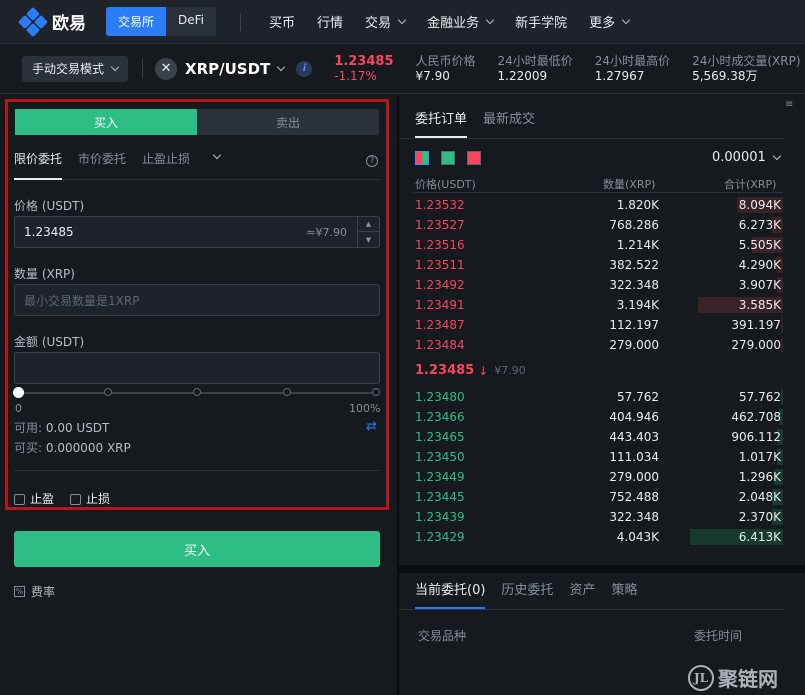 The width and height of the screenshot is (805, 695). I want to click on trade-mode-select: 手动交易模式, so click(75, 68).